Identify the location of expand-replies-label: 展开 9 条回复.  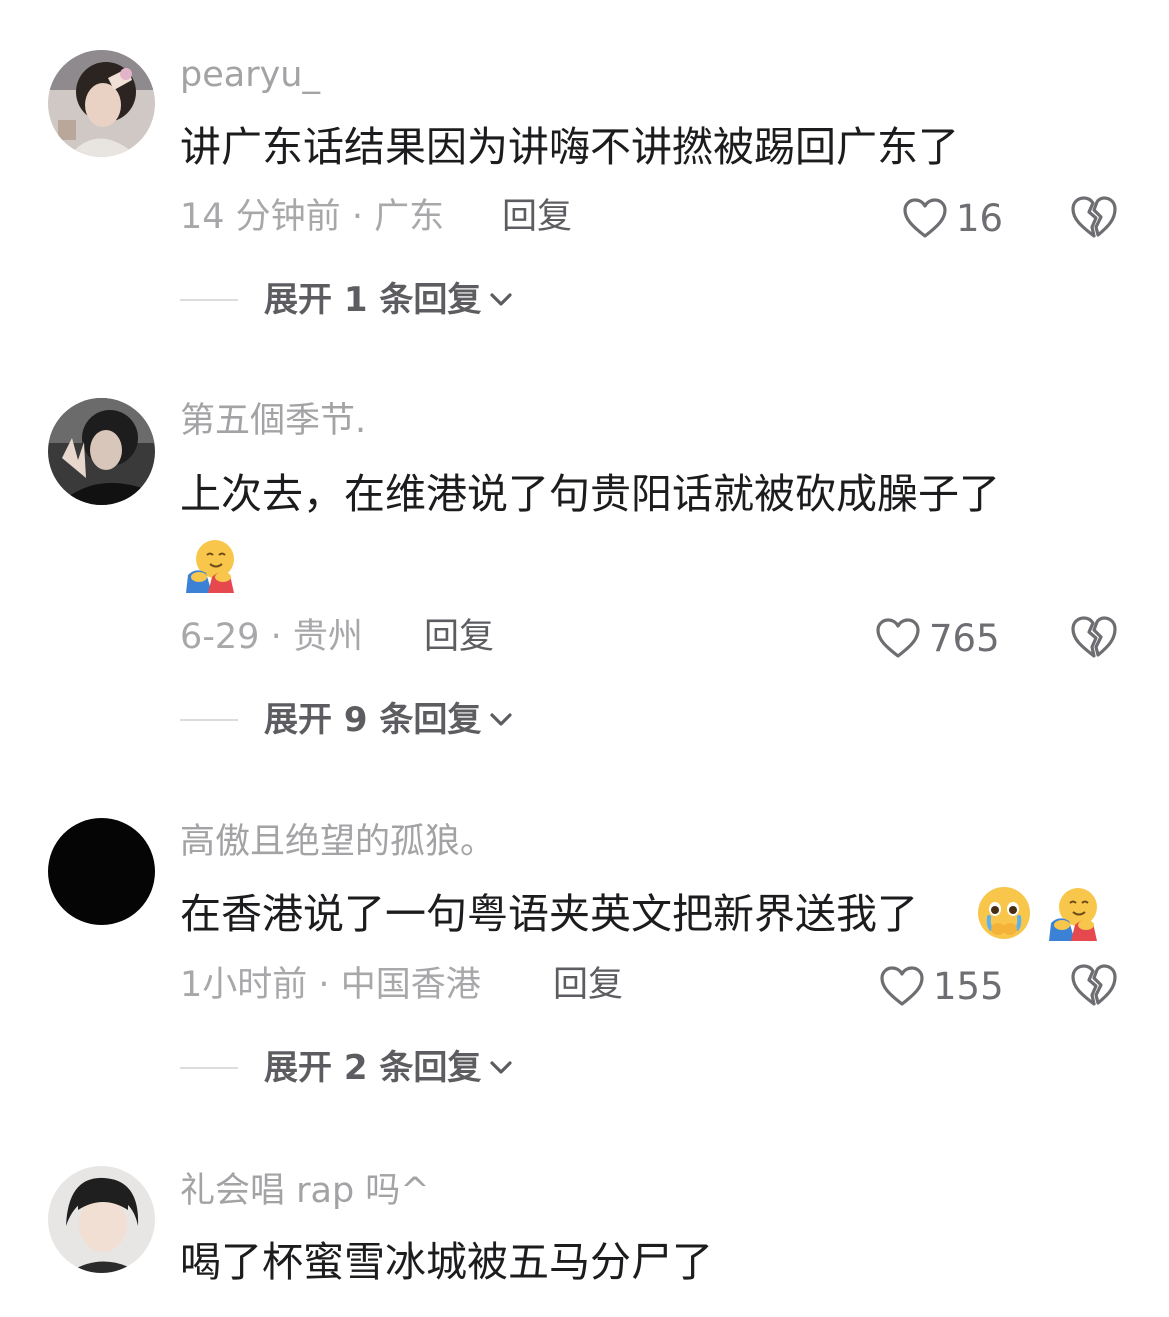
(373, 720).